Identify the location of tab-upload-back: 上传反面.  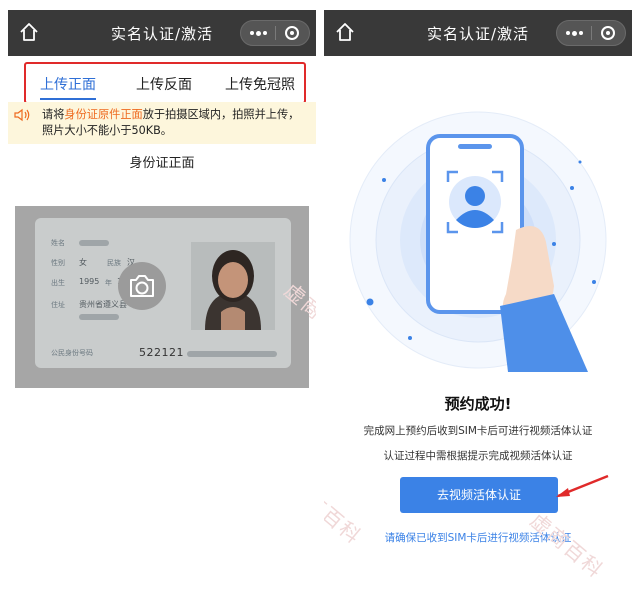
(164, 84).